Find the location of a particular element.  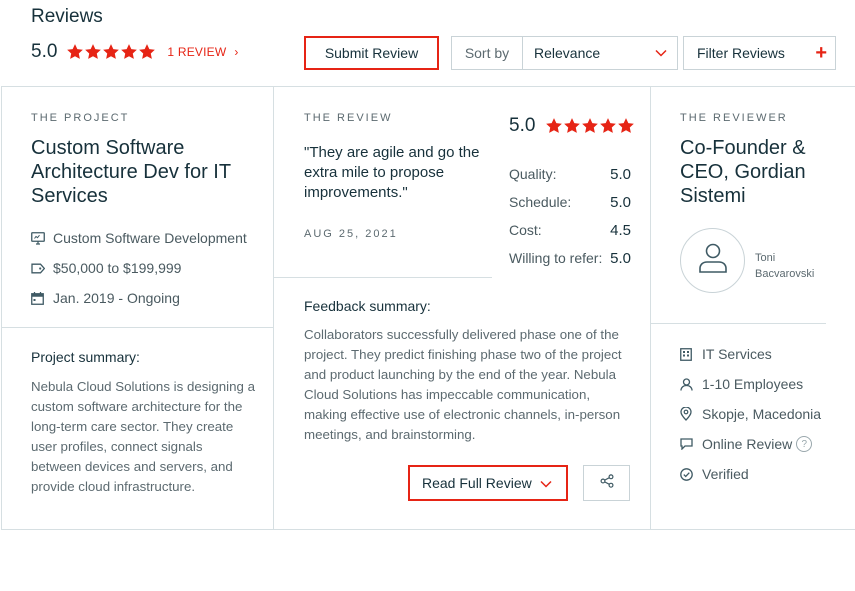

chat-bubble-icon is located at coordinates (687, 444).